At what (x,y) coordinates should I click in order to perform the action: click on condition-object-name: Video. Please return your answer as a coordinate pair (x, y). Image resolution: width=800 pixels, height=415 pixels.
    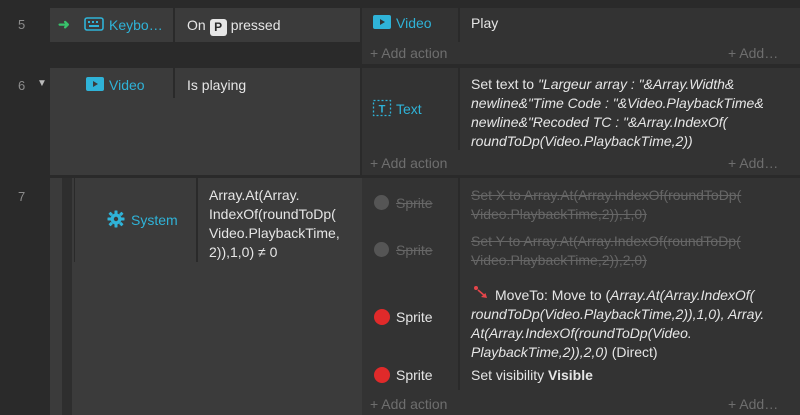
    Looking at the image, I should click on (127, 85).